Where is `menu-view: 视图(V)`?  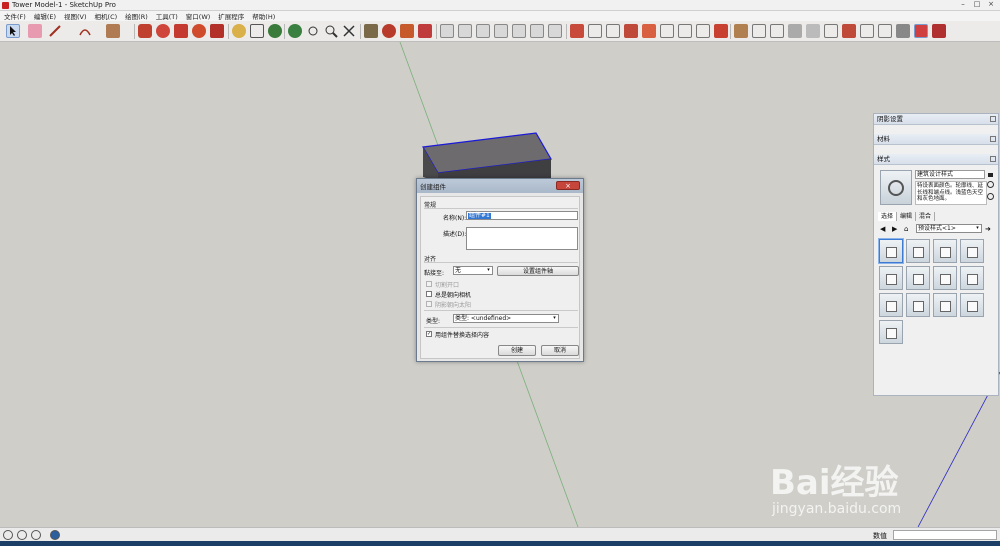 menu-view: 视图(V) is located at coordinates (75, 16).